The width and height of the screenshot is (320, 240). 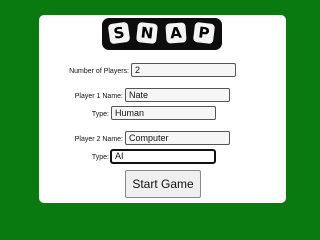 I want to click on start-game-button: Start Game, so click(x=163, y=184).